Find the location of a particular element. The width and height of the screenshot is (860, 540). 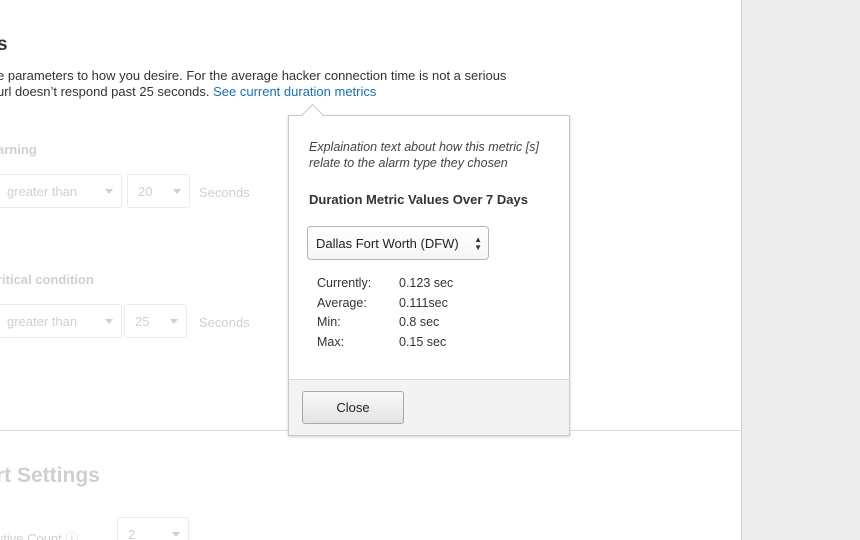

region-select: Dallas Fort Worth (DFW) ▲ ▼ is located at coordinates (398, 243).